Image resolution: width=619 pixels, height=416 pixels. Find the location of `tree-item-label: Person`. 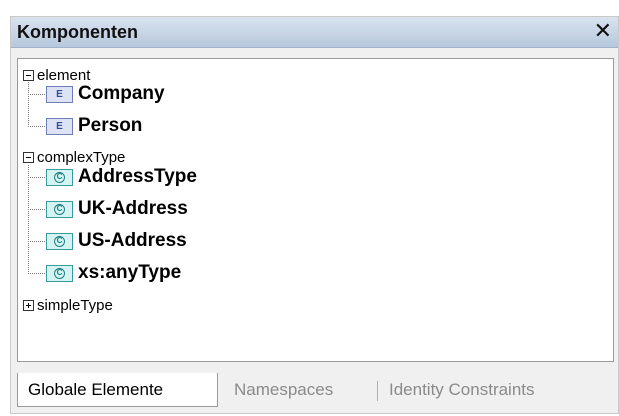

tree-item-label: Person is located at coordinates (110, 125).